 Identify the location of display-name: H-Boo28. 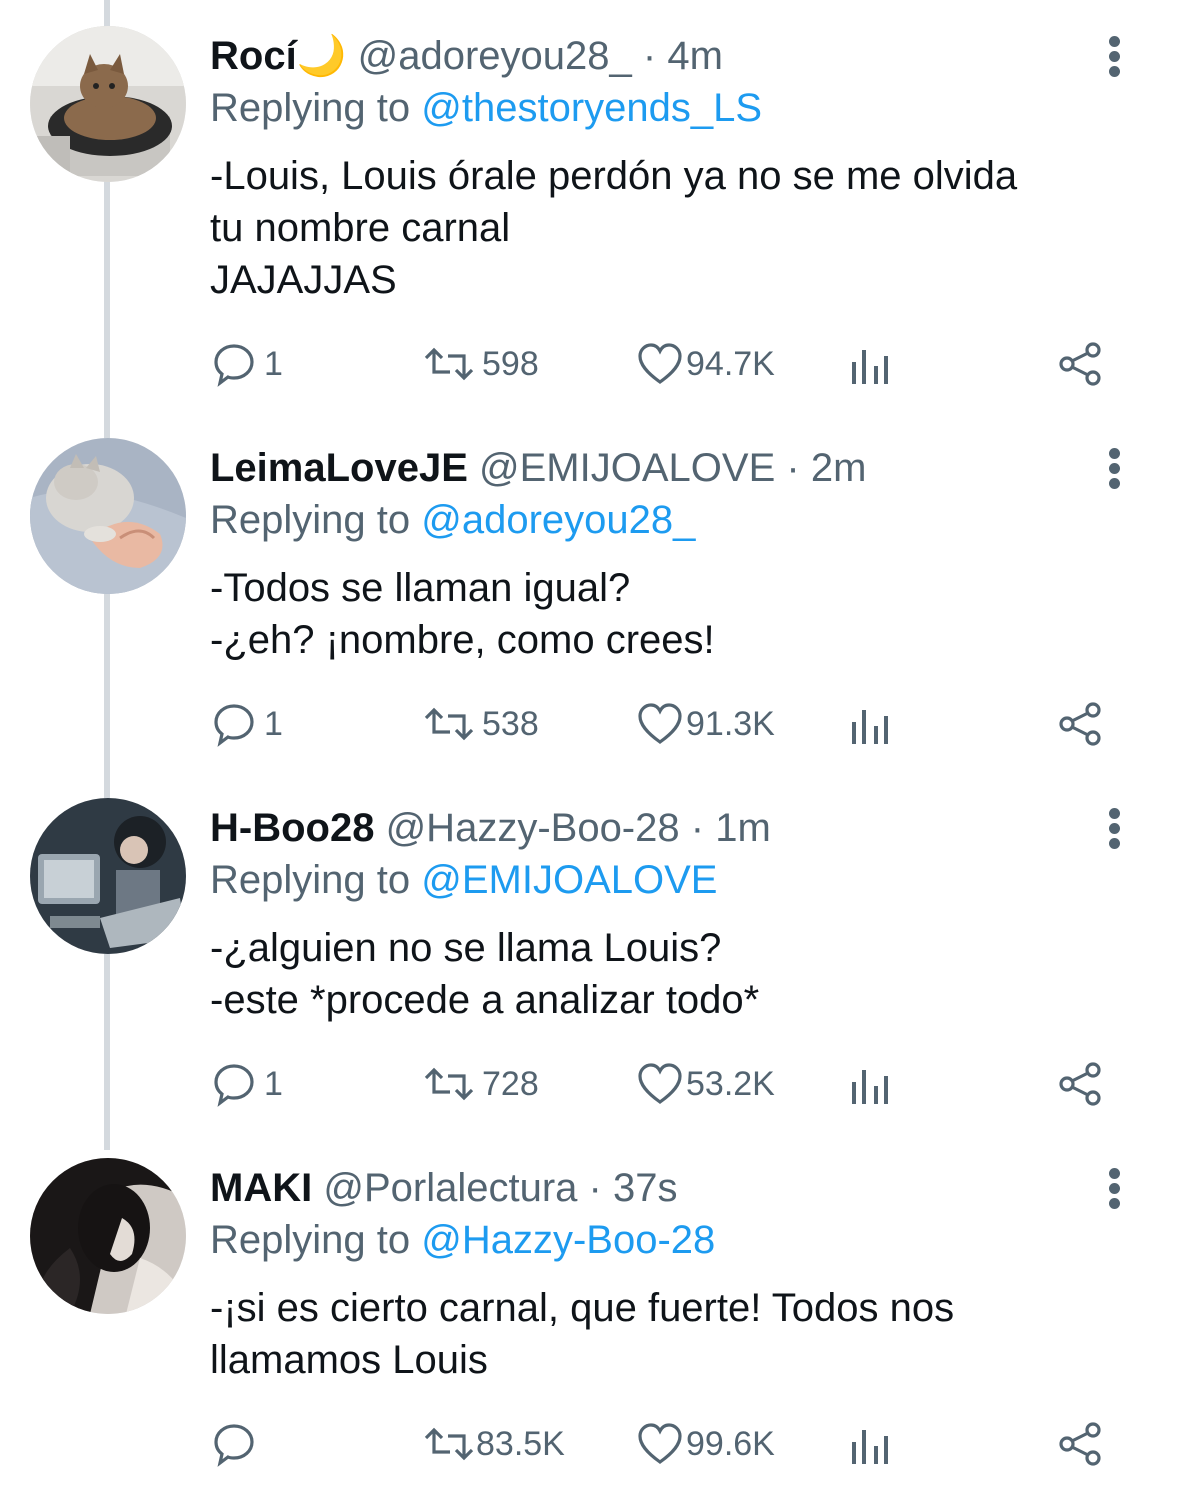
(292, 828).